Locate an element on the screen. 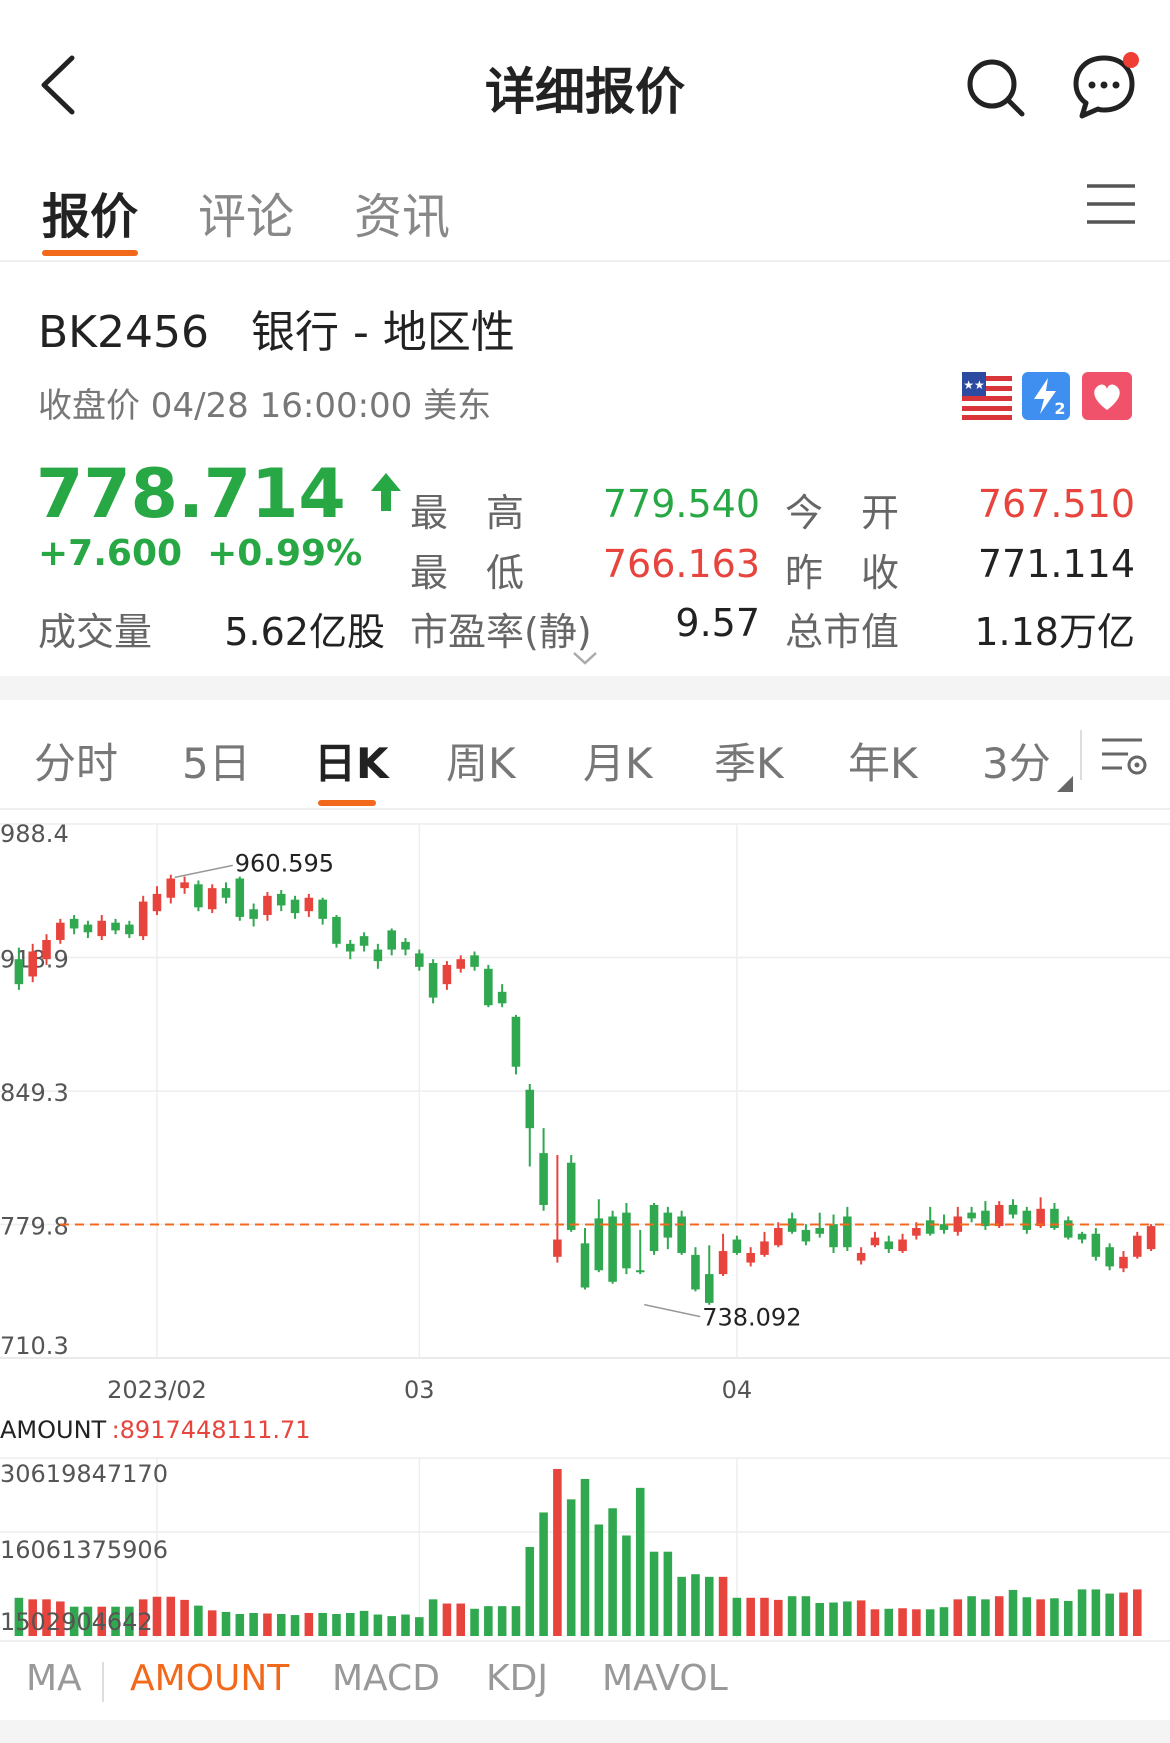 The height and width of the screenshot is (1743, 1170). tab-news: 资讯 is located at coordinates (402, 212).